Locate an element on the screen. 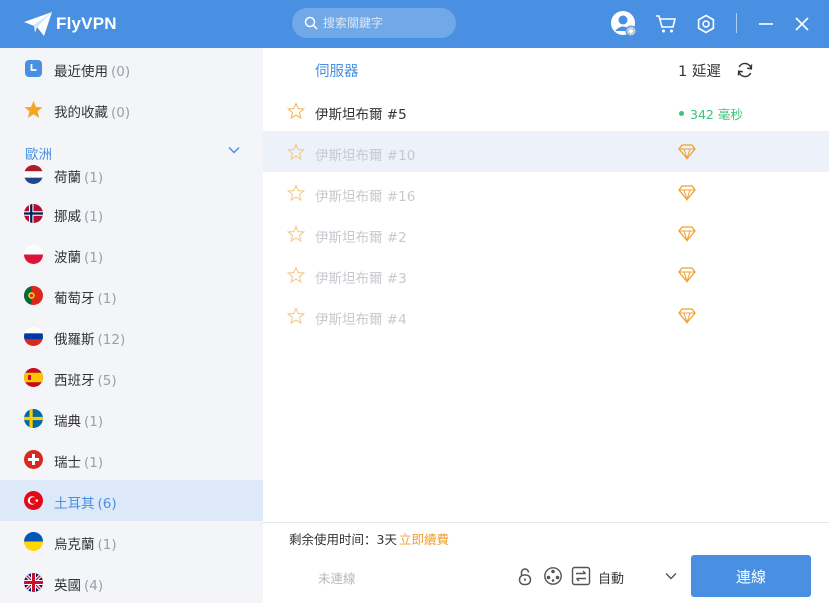  app-logo: FlyVPN is located at coordinates (69, 24).